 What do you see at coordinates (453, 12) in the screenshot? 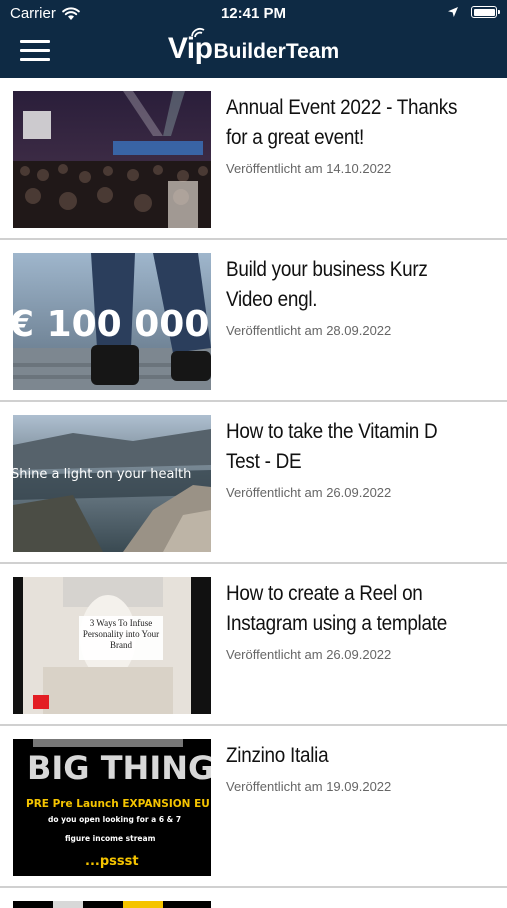
I see `location-arrow-icon` at bounding box center [453, 12].